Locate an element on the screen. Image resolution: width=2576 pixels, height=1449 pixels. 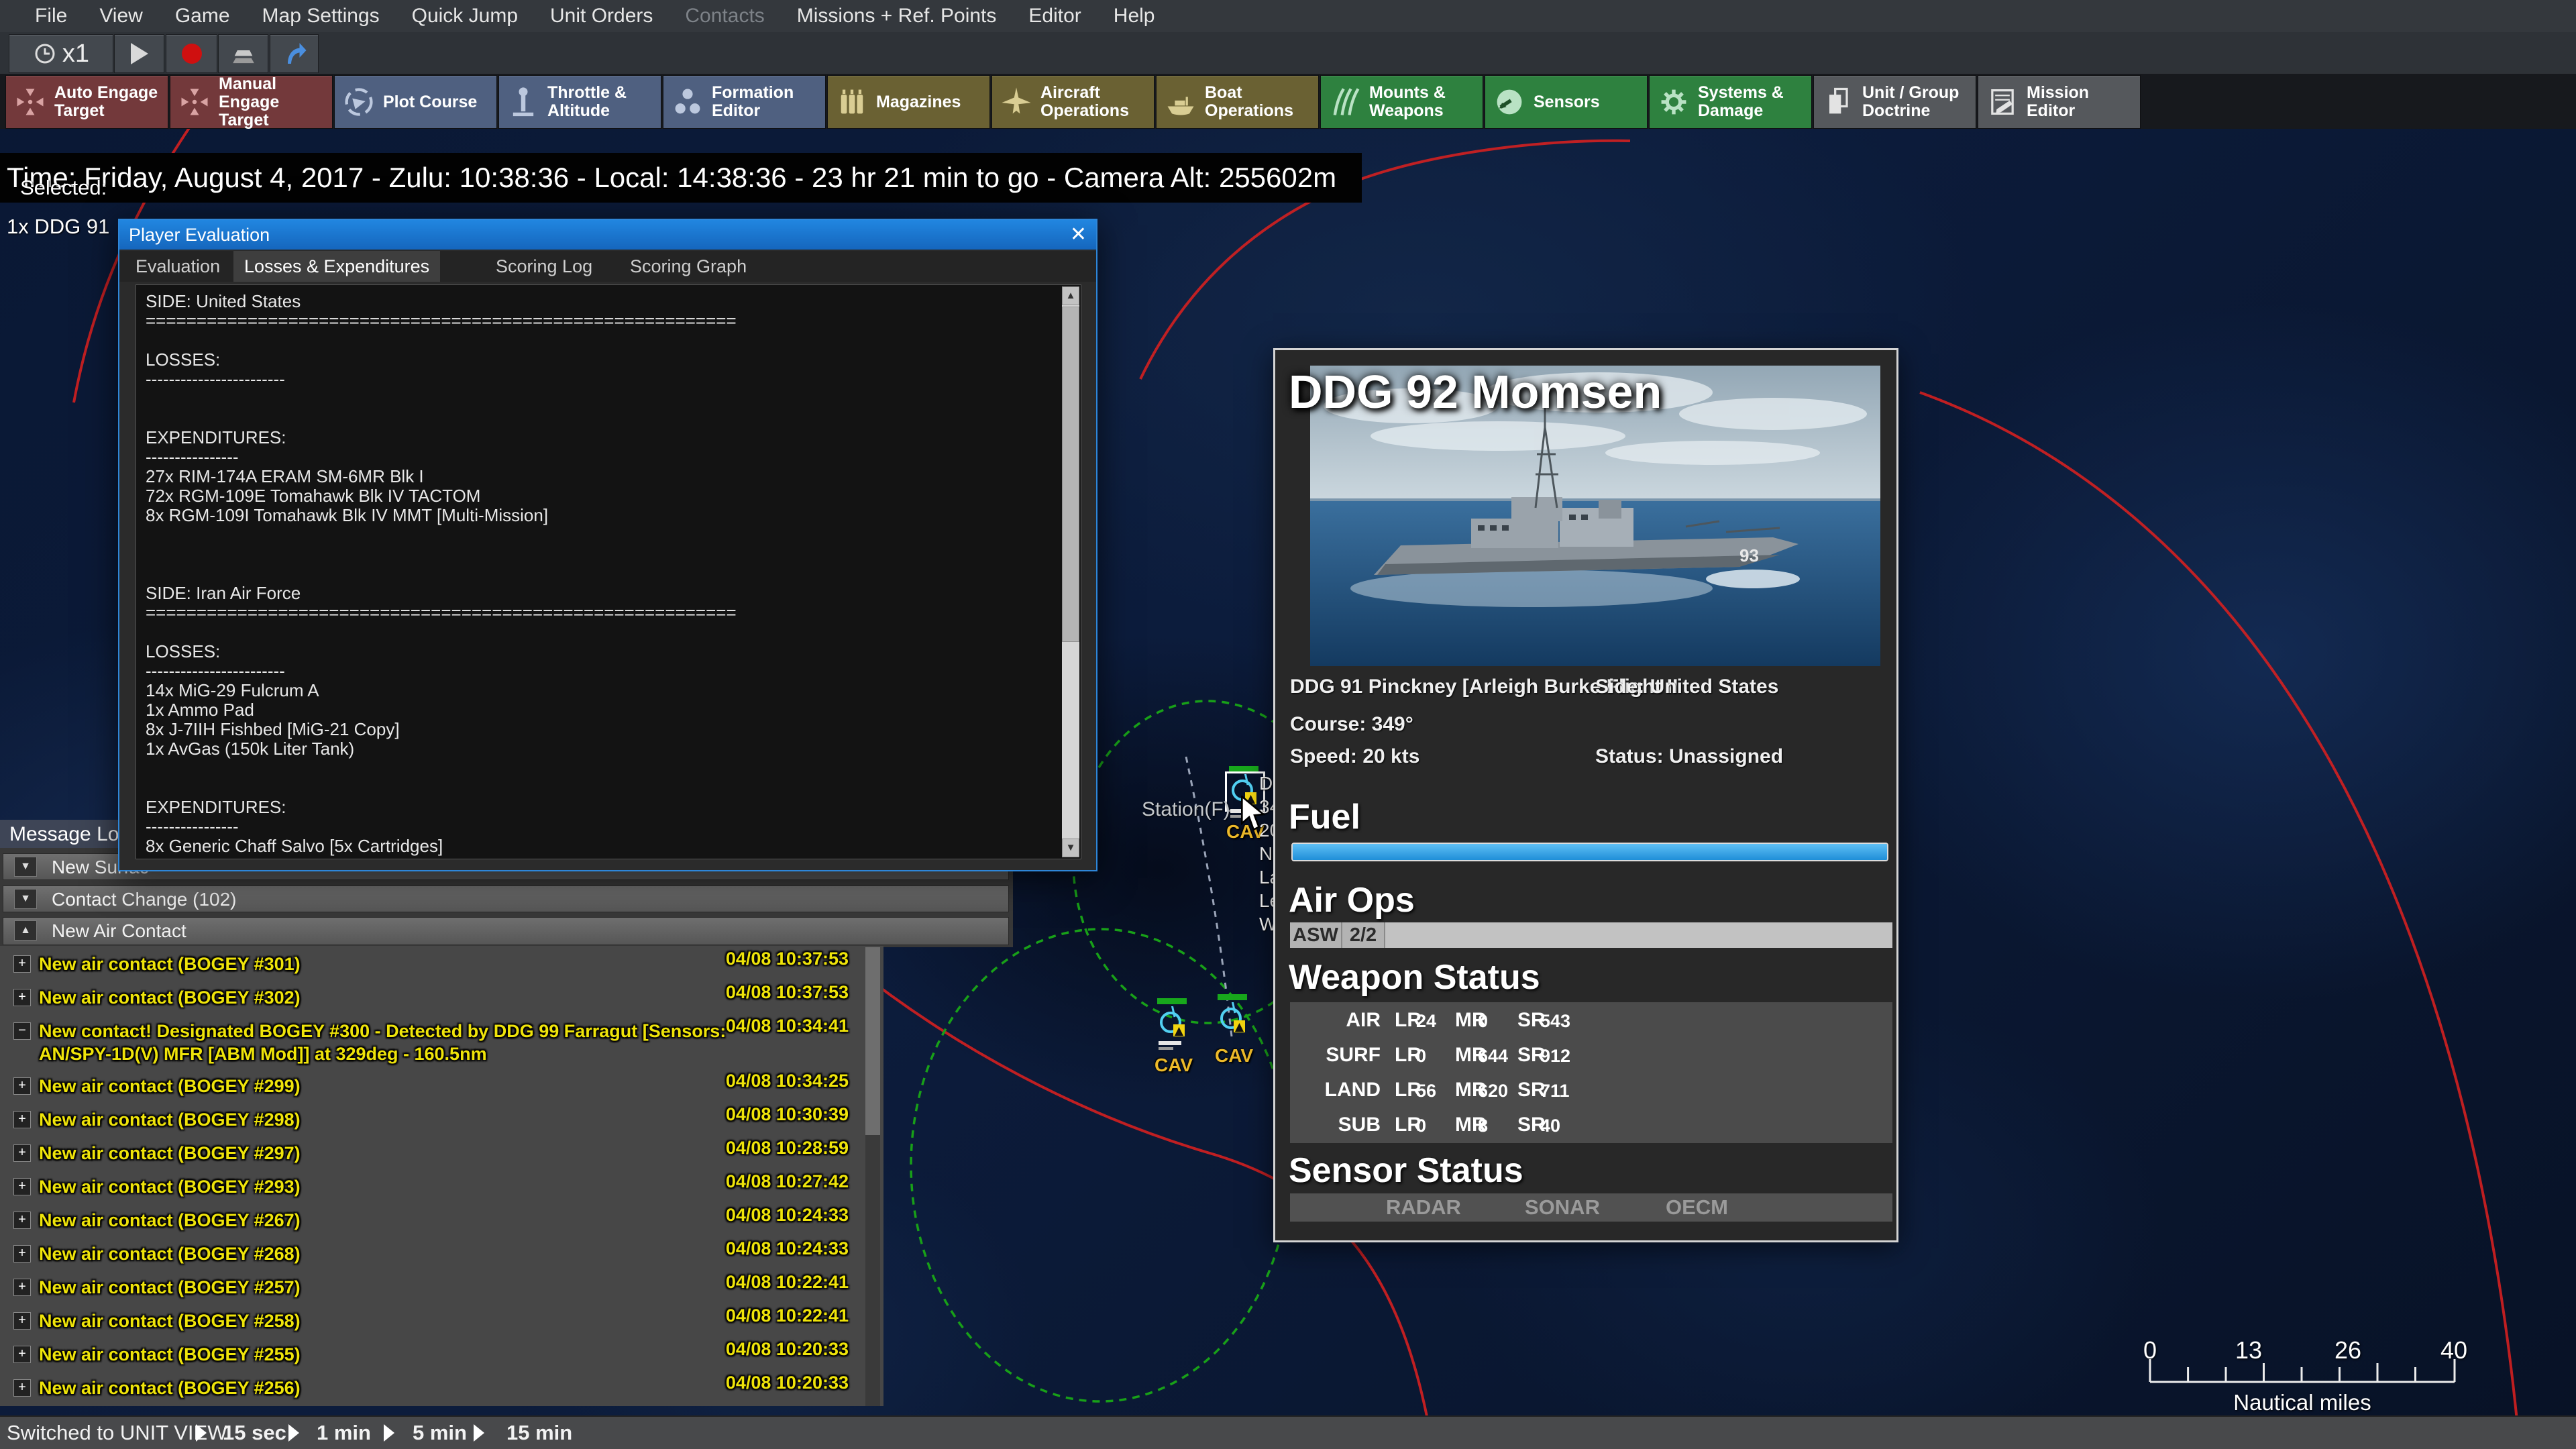
dialog-titlebar: Player Evaluation is located at coordinates (607, 235).